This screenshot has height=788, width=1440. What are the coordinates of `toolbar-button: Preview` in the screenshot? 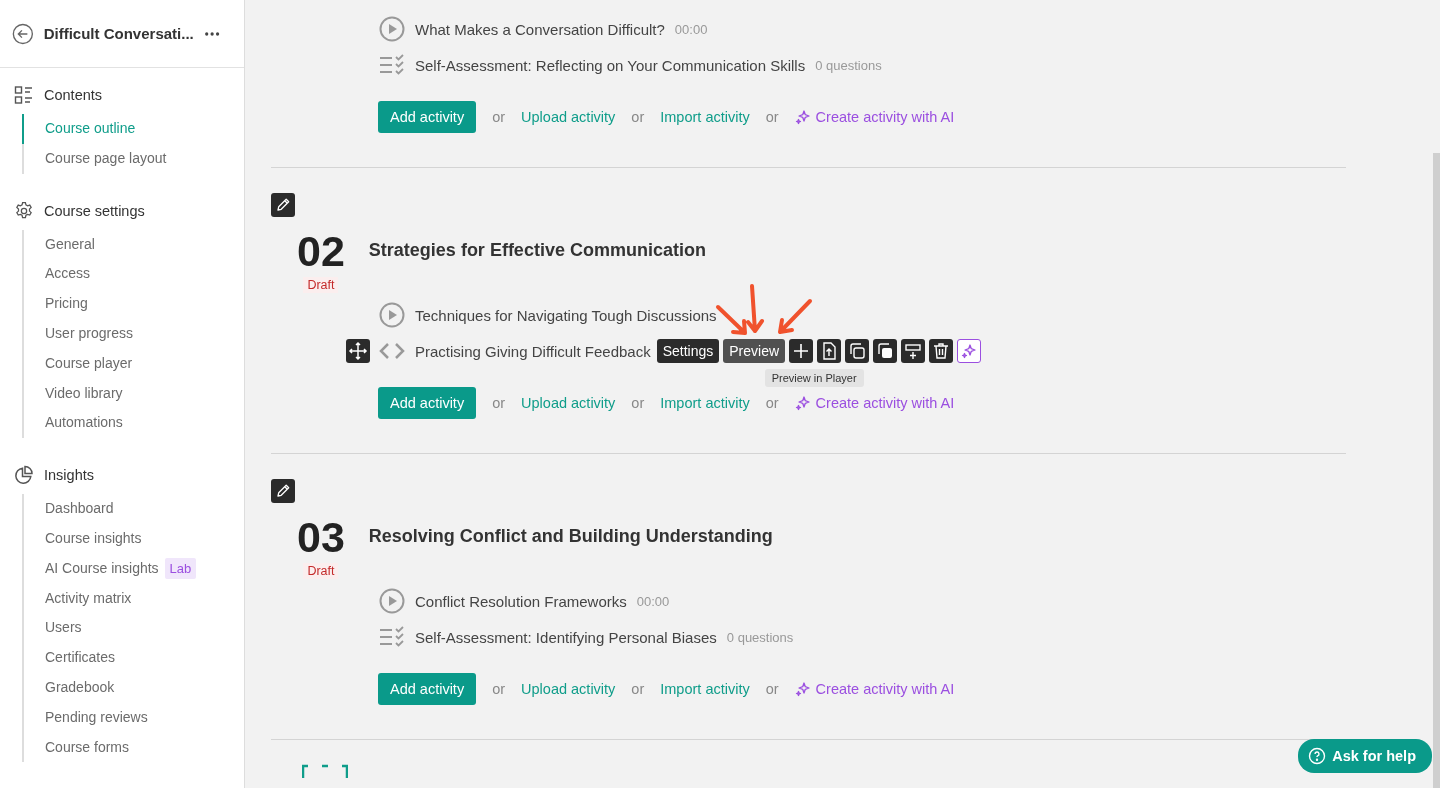 It's located at (754, 351).